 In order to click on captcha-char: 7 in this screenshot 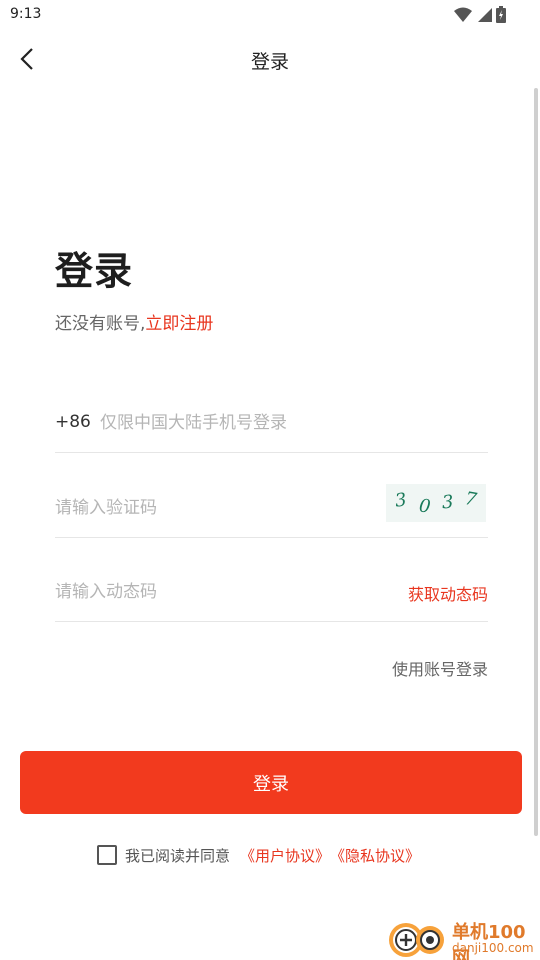, I will do `click(471, 499)`.